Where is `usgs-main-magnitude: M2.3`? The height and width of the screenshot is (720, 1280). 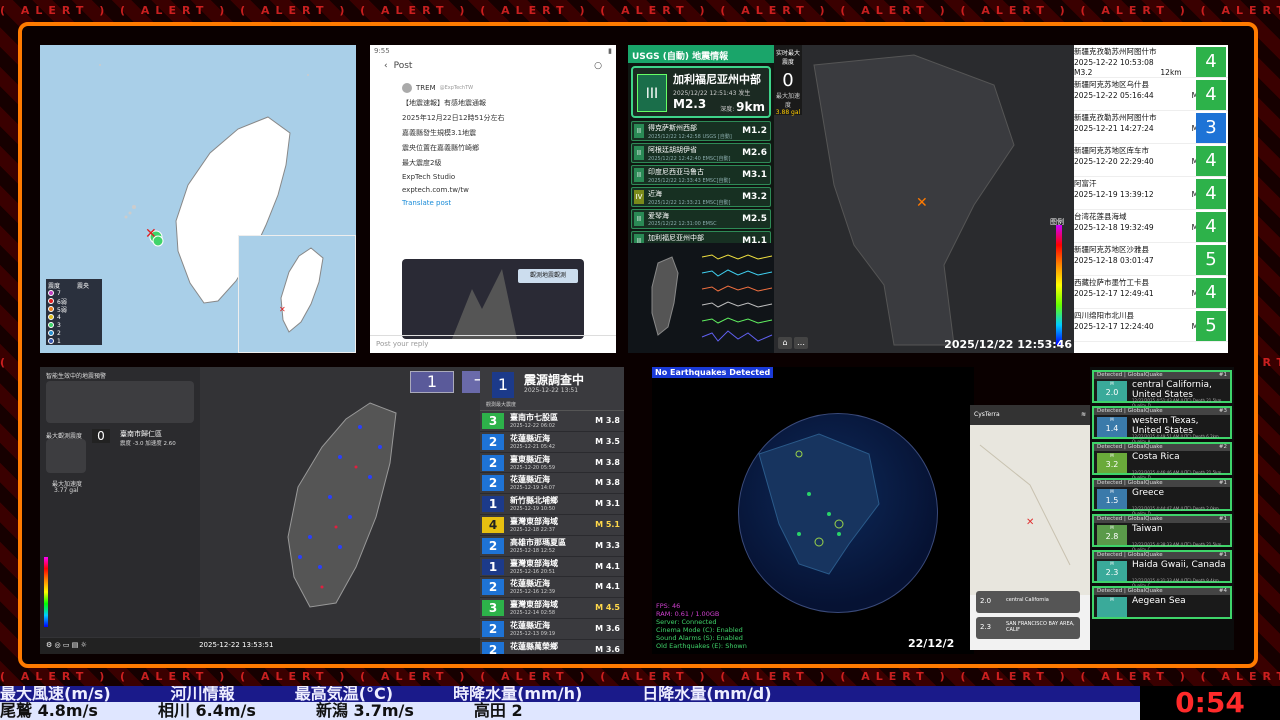
usgs-main-magnitude: M2.3 is located at coordinates (690, 104).